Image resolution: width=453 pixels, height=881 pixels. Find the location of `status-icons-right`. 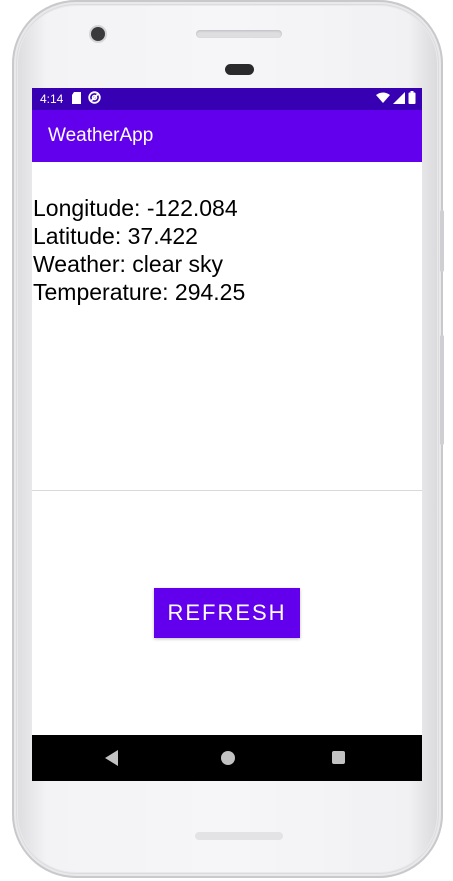

status-icons-right is located at coordinates (396, 99).